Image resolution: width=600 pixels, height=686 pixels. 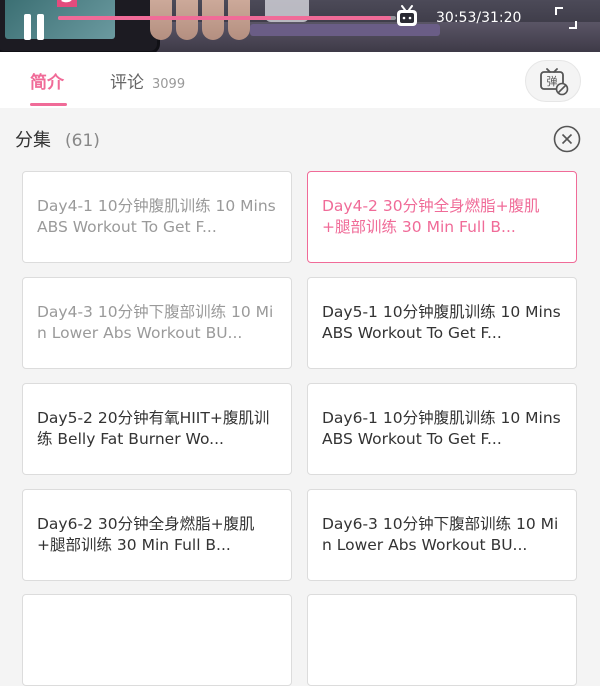 I want to click on danmaku-toggle-button: 弹, so click(x=553, y=81).